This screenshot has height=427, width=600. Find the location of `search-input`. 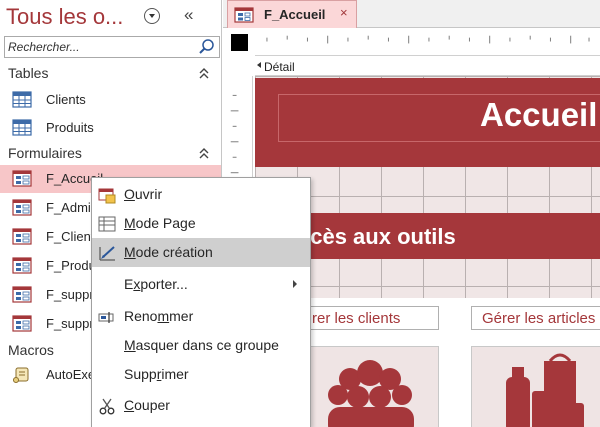

search-input is located at coordinates (100, 47).